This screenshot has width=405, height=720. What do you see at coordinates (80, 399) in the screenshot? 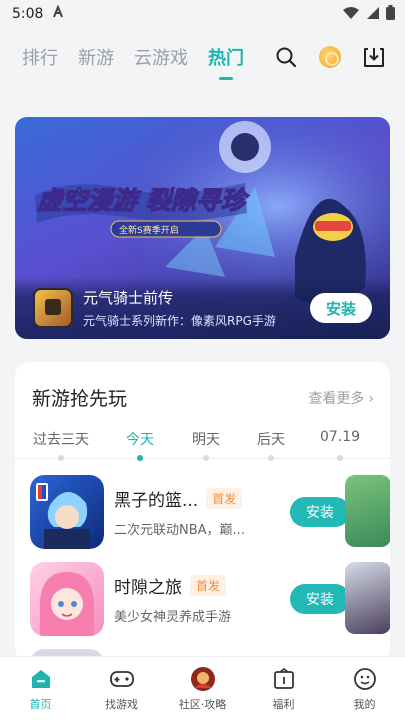
I see `section-title: 新游抢先玩` at bounding box center [80, 399].